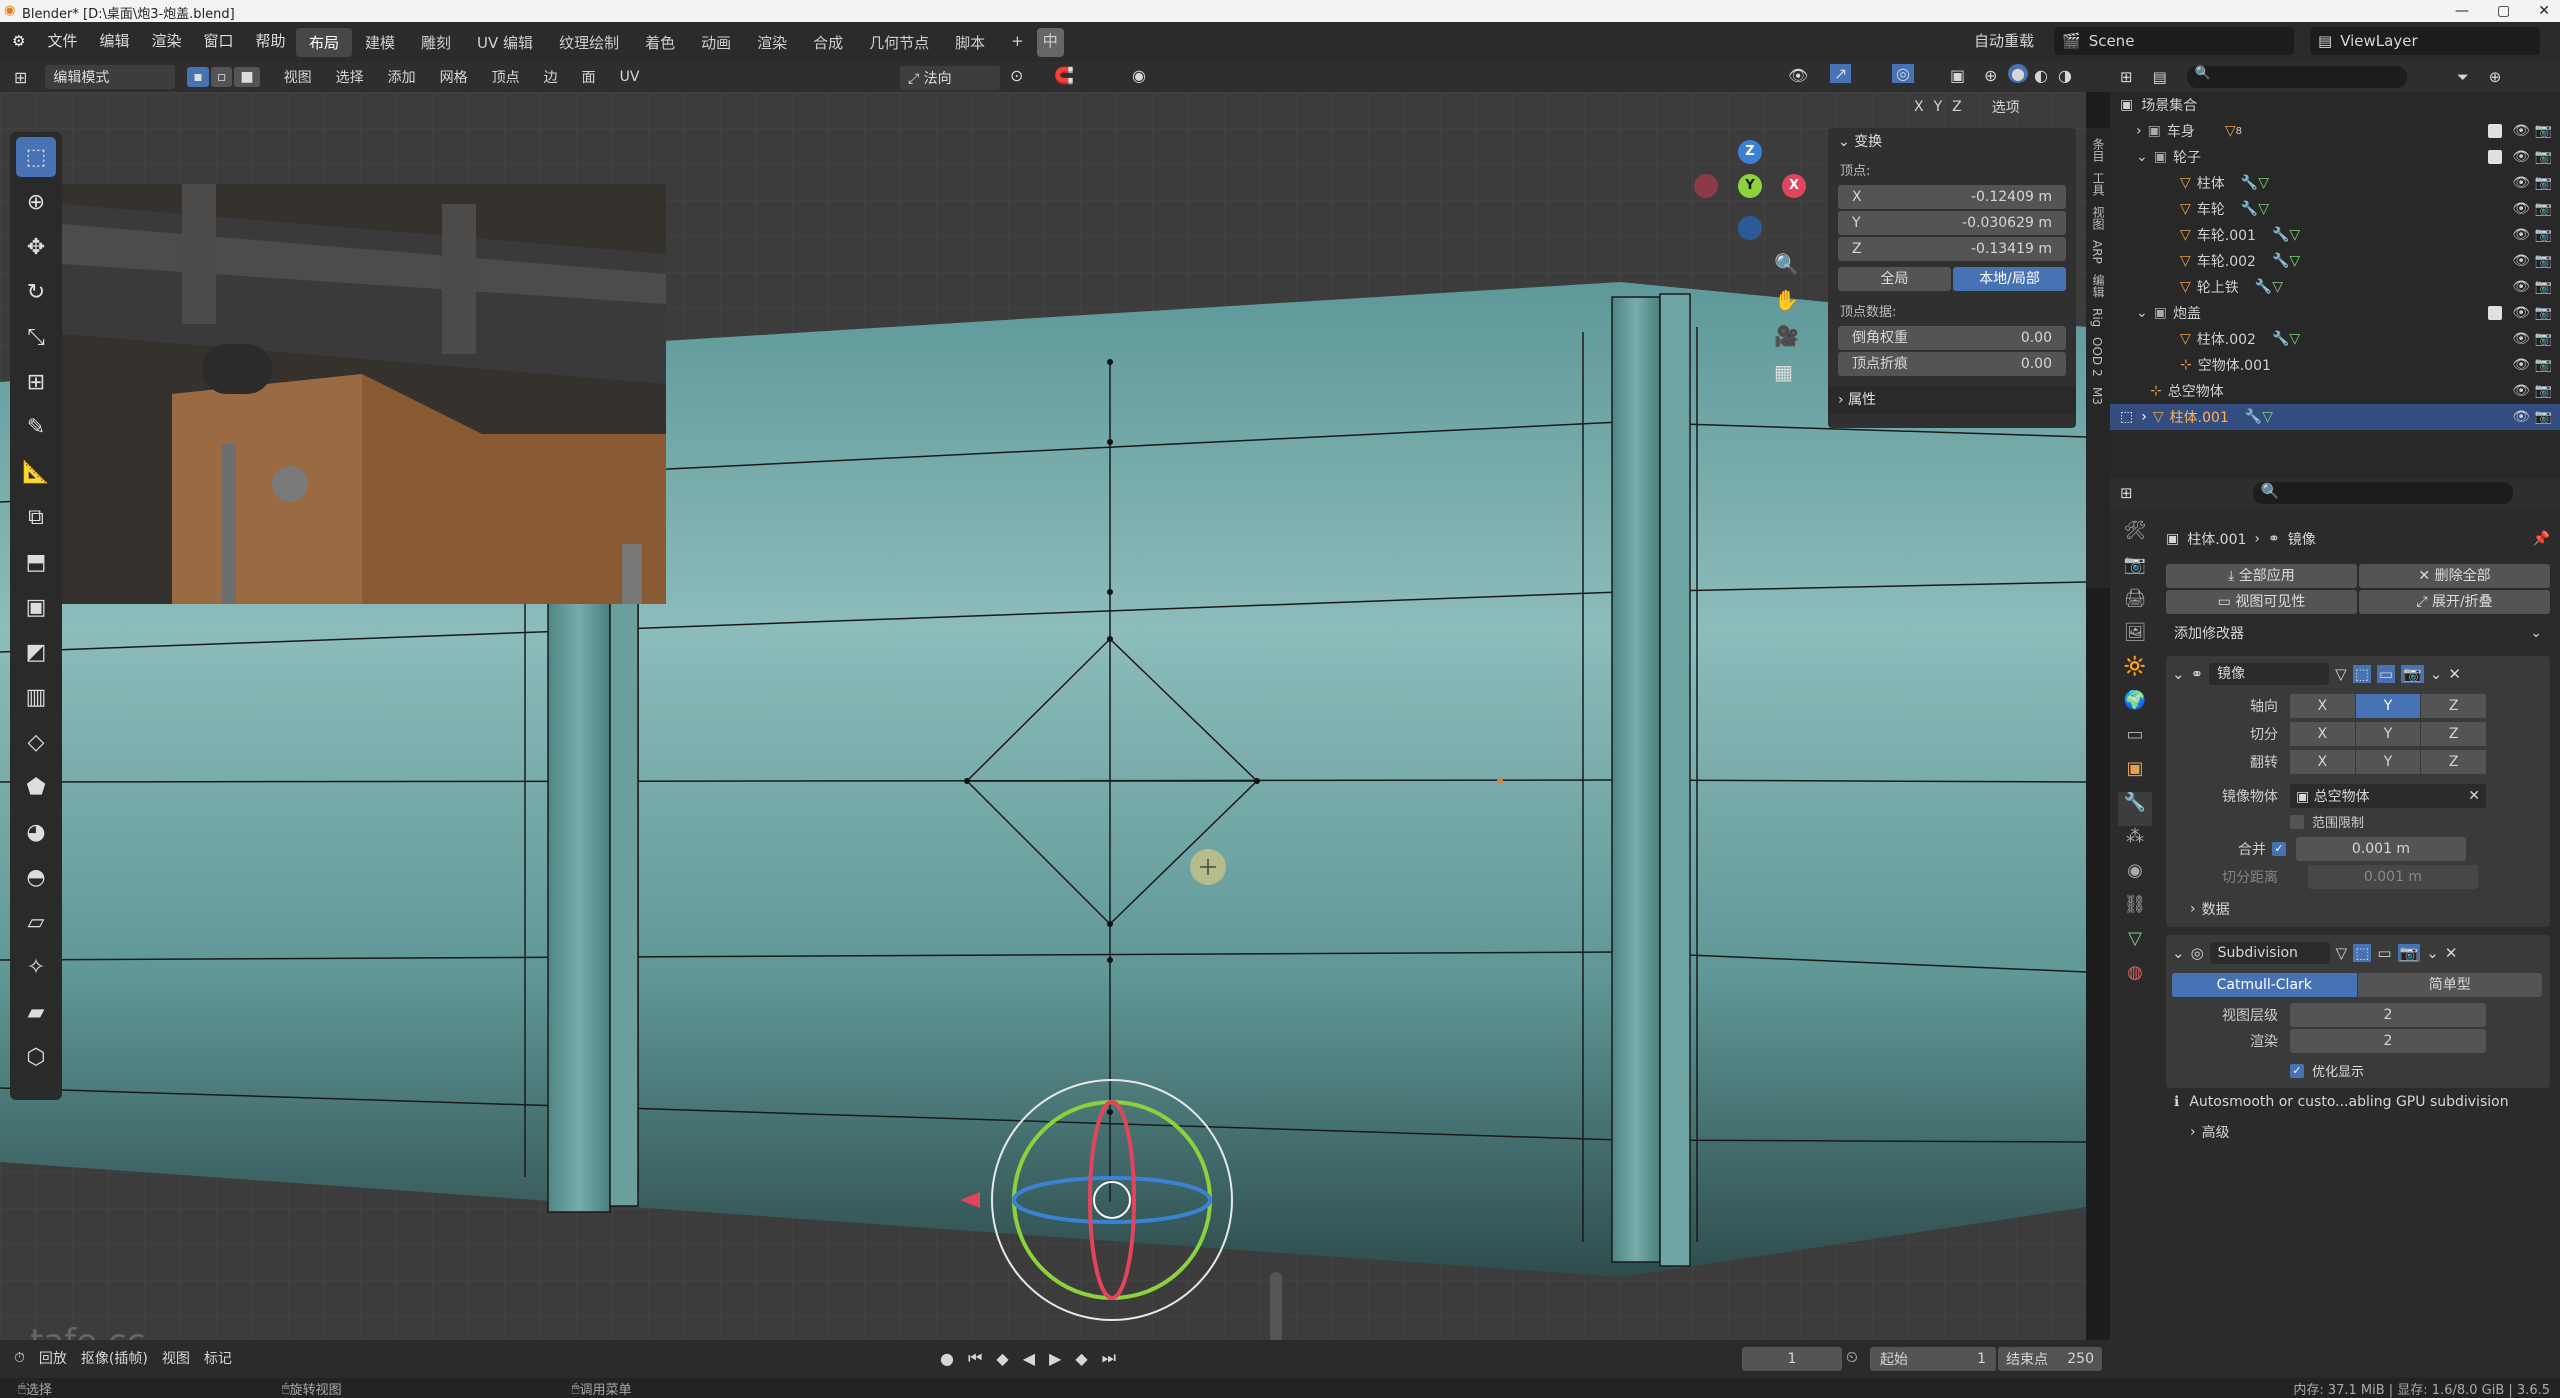  Describe the element at coordinates (2135, 673) in the screenshot. I see `scene-tab-icon: 🔆` at that location.